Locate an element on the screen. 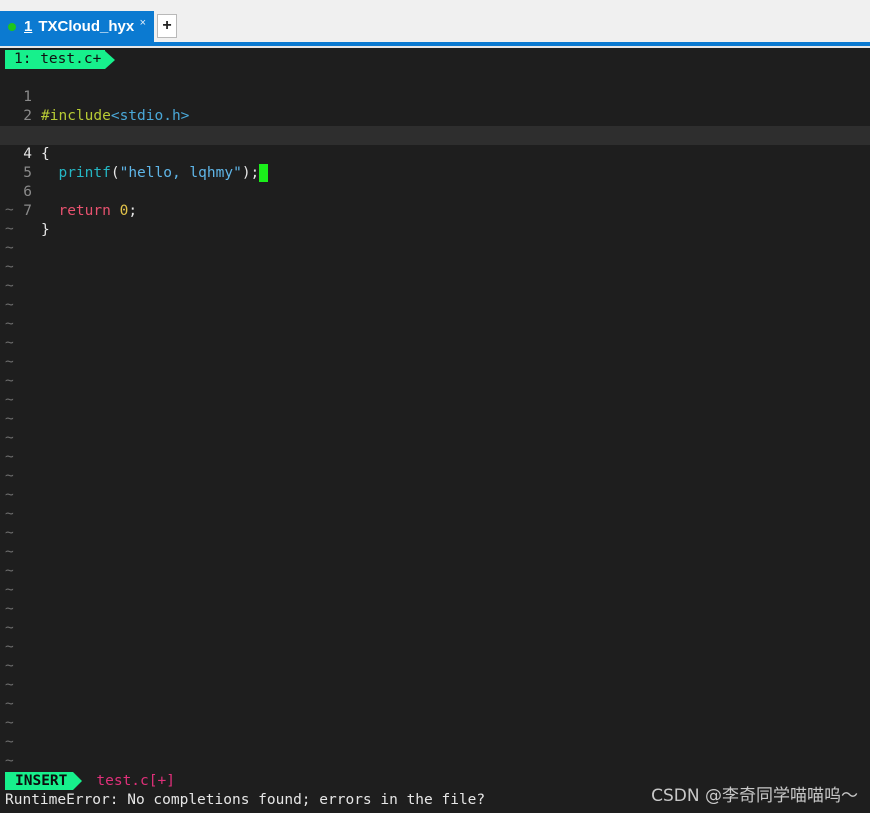  add-tab-button: + is located at coordinates (167, 26).